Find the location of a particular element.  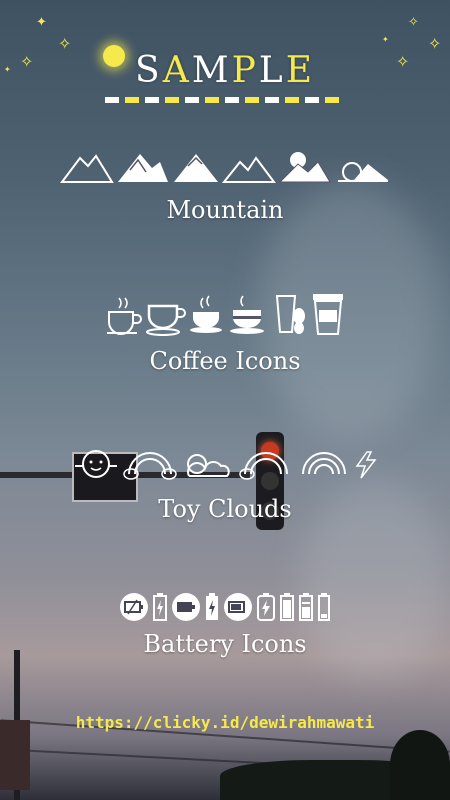

mountain-sunset-icon is located at coordinates (363, 172).